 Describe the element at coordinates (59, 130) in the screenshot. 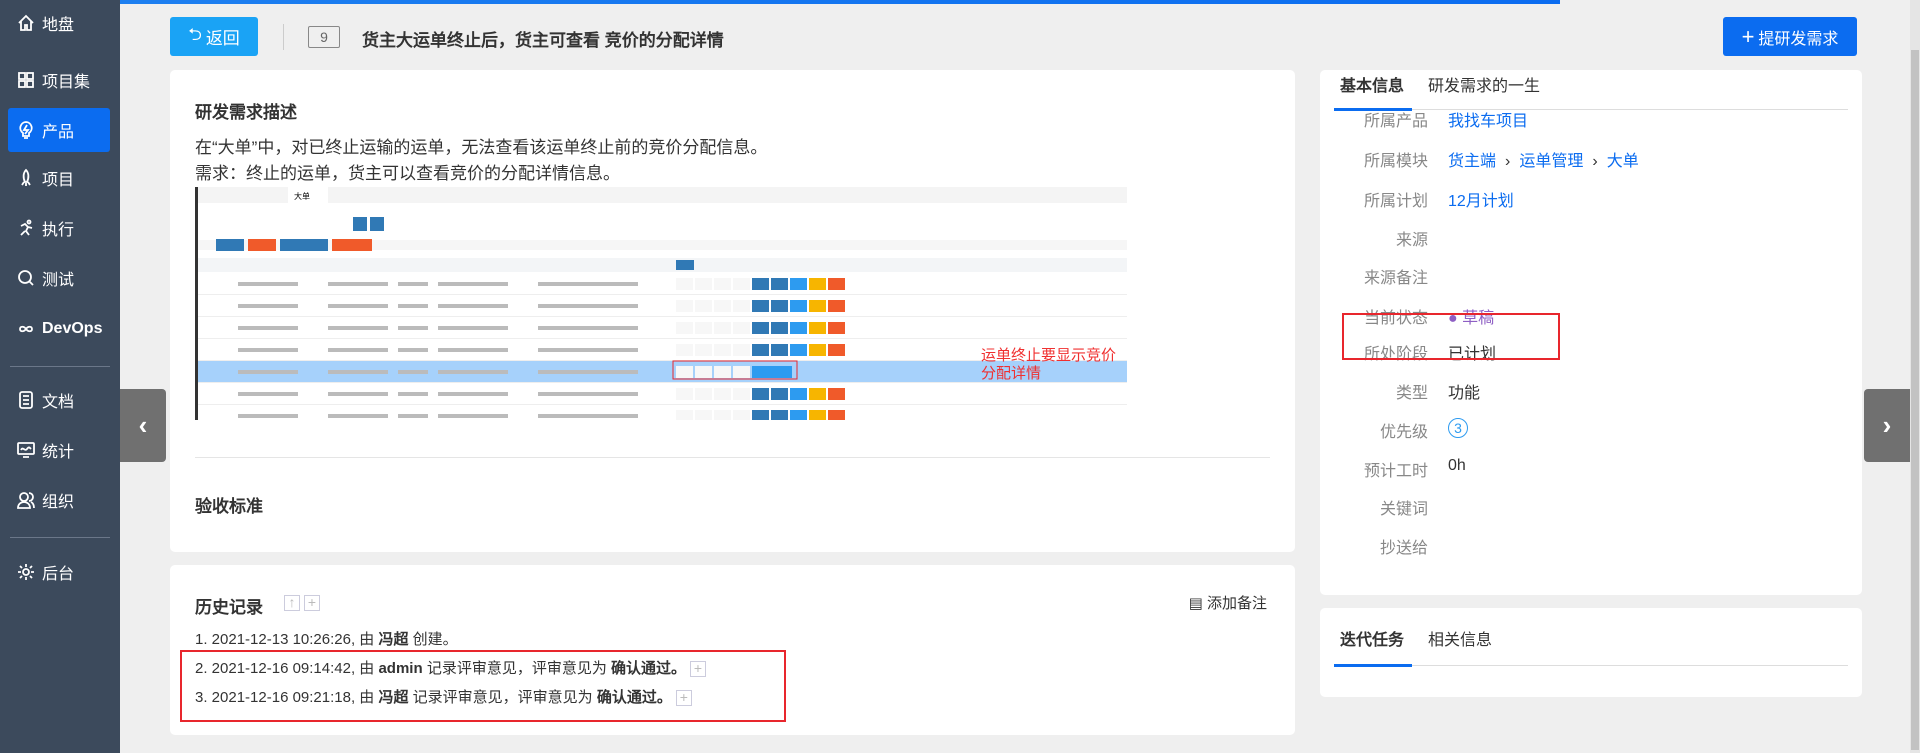

I see `sidebar-item-product: 产品` at that location.